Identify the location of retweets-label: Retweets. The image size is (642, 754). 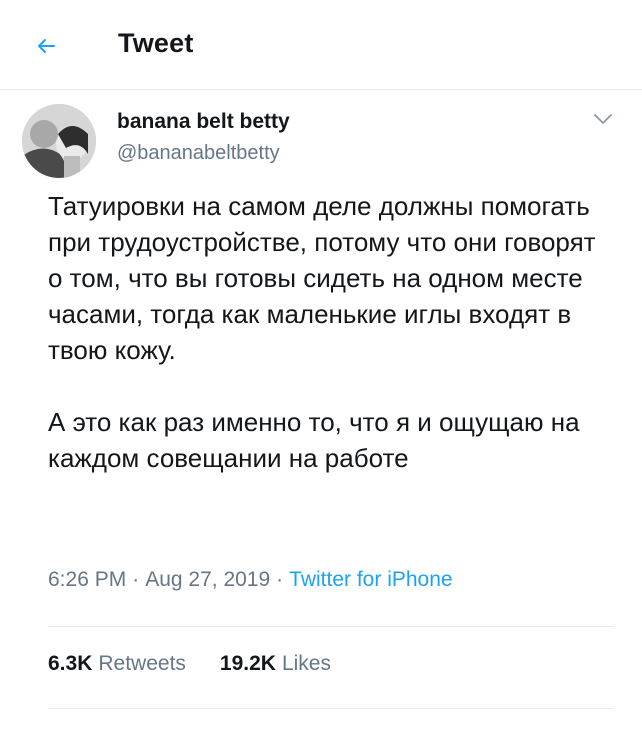
(142, 663).